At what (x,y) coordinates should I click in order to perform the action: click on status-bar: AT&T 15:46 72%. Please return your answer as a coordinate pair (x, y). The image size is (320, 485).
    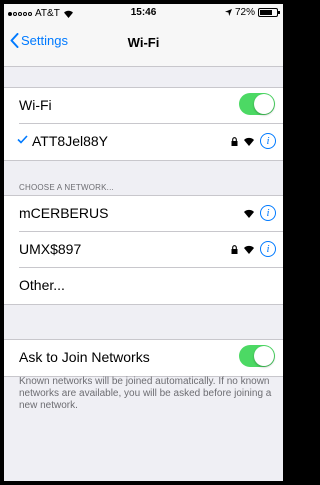
    Looking at the image, I should click on (143, 14).